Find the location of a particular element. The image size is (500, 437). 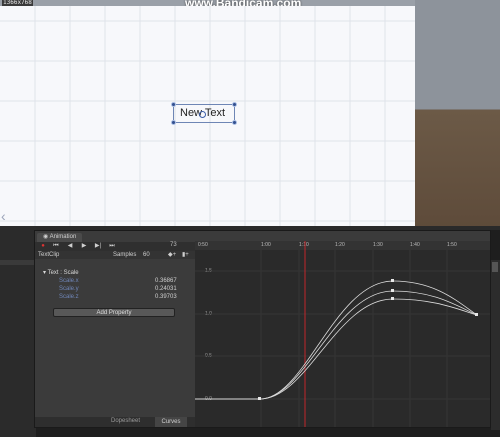

last-key-icon: ⏭ is located at coordinates (112, 246).